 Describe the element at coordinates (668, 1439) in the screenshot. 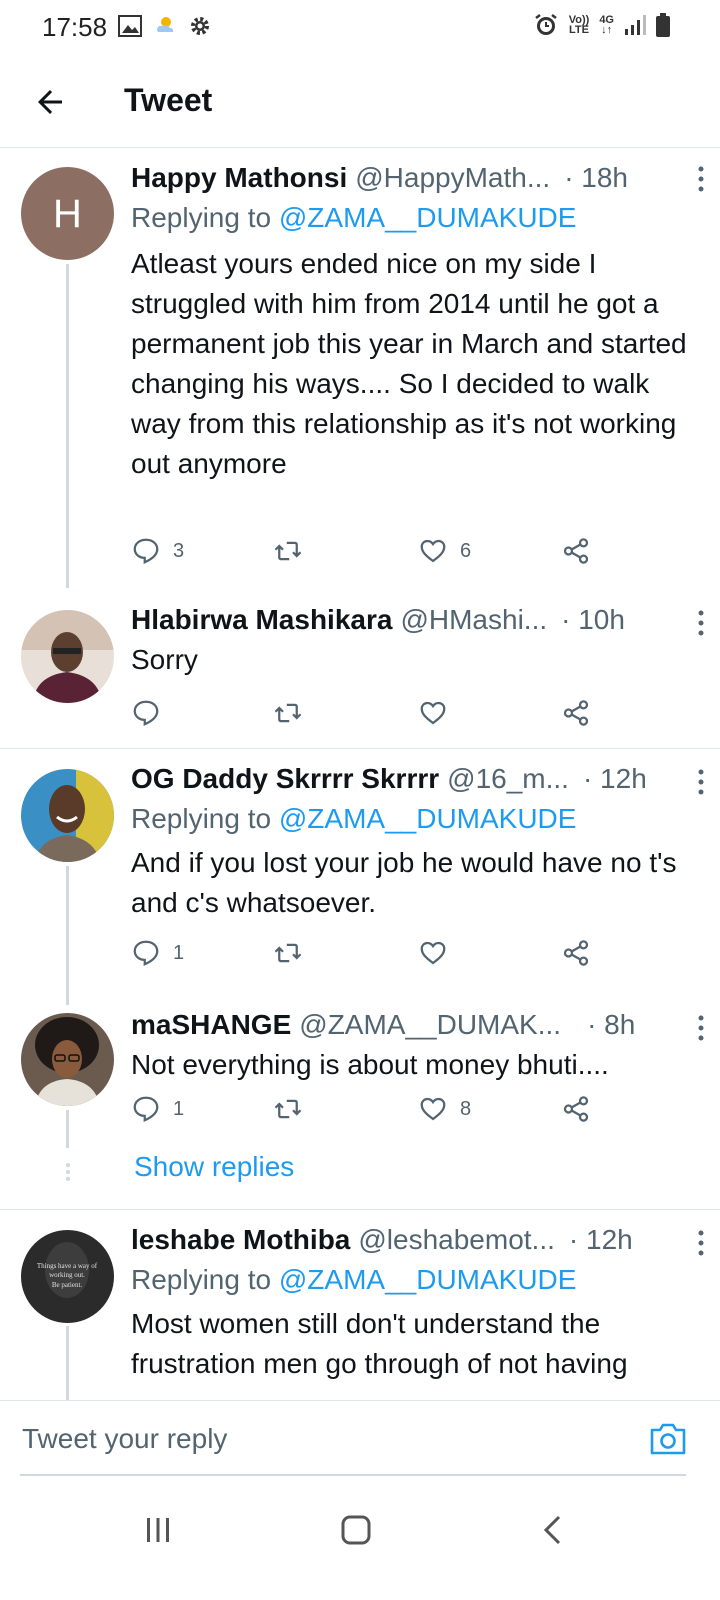

I see `camera-icon` at that location.